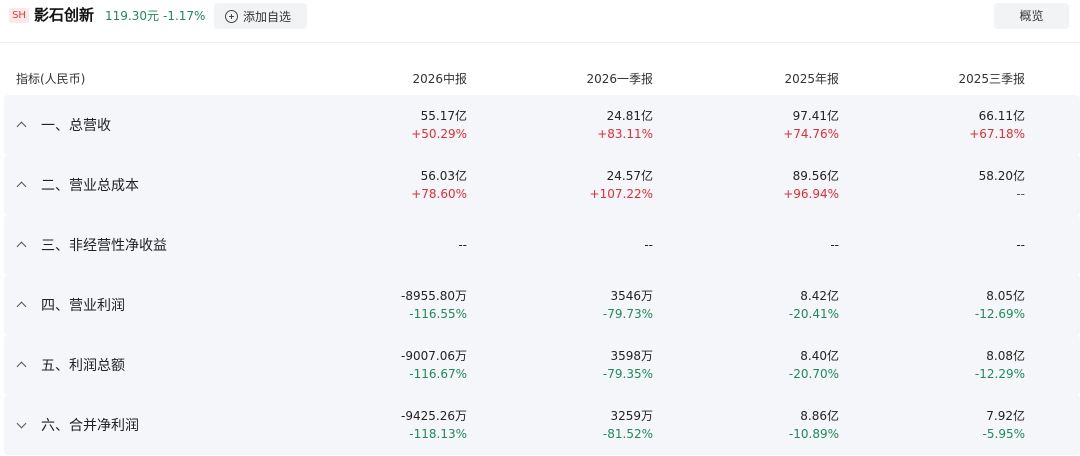 Image resolution: width=1080 pixels, height=456 pixels. I want to click on cell-change: -10.89%, so click(813, 433).